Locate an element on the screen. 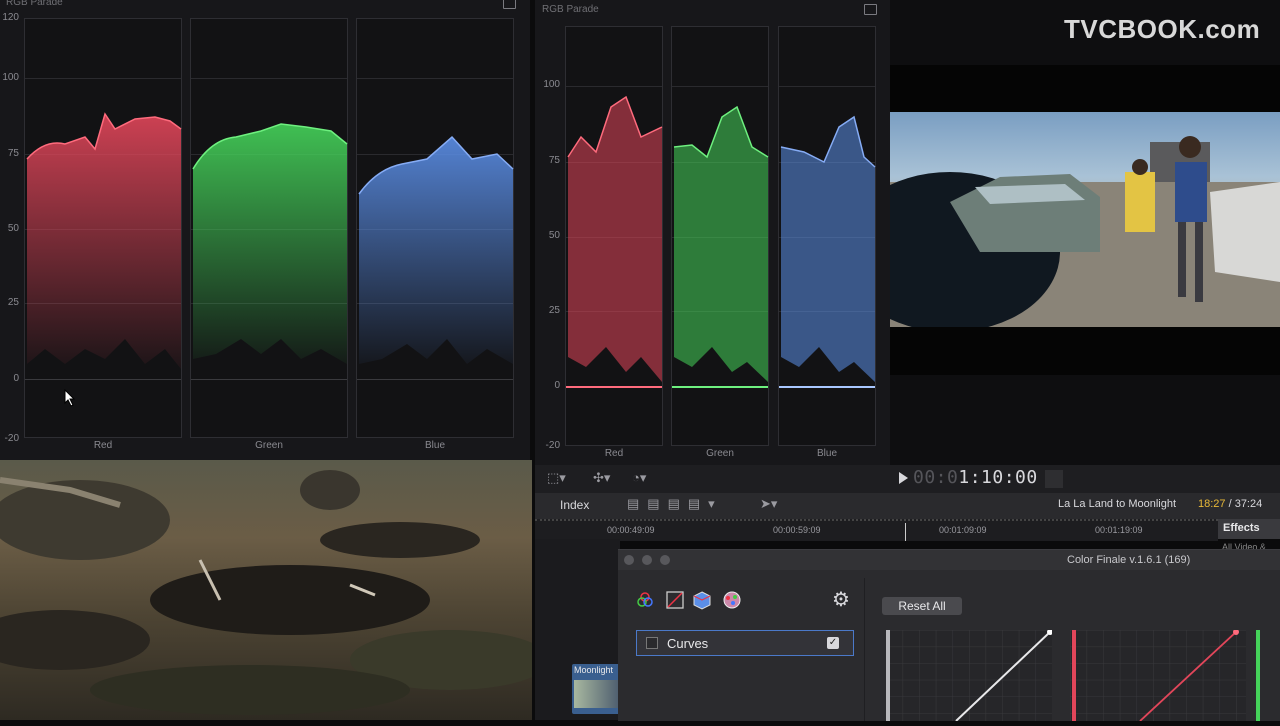 Image resolution: width=1280 pixels, height=726 pixels. watermark-text: TVCBOOK.com is located at coordinates (1162, 29).